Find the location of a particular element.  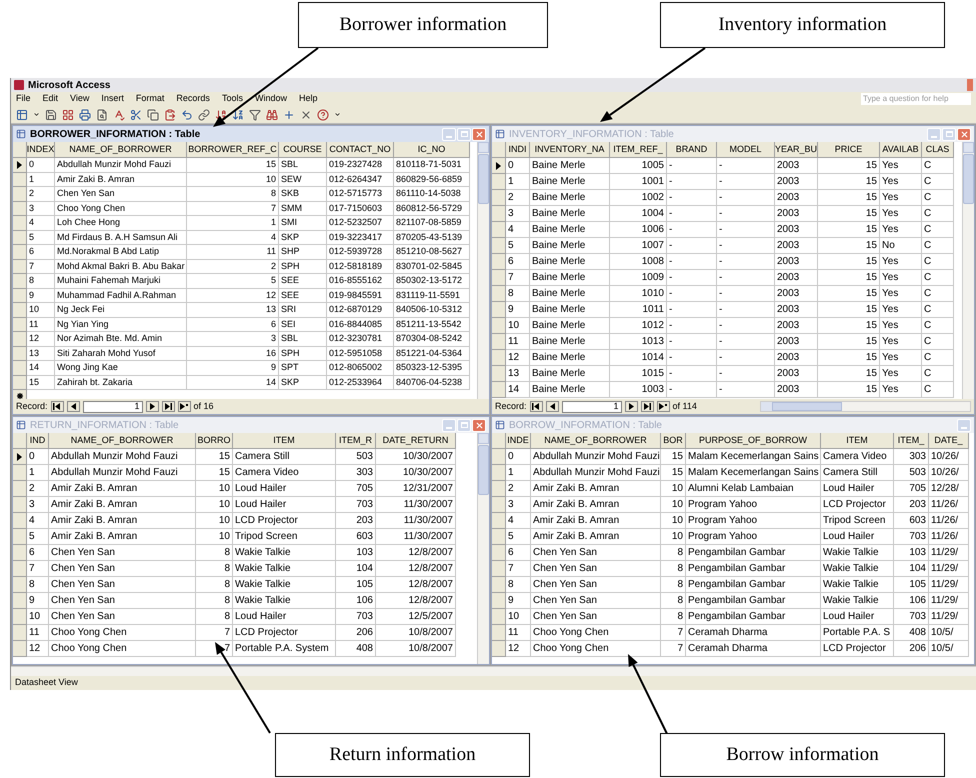

column-header: DATE_ is located at coordinates (949, 441).